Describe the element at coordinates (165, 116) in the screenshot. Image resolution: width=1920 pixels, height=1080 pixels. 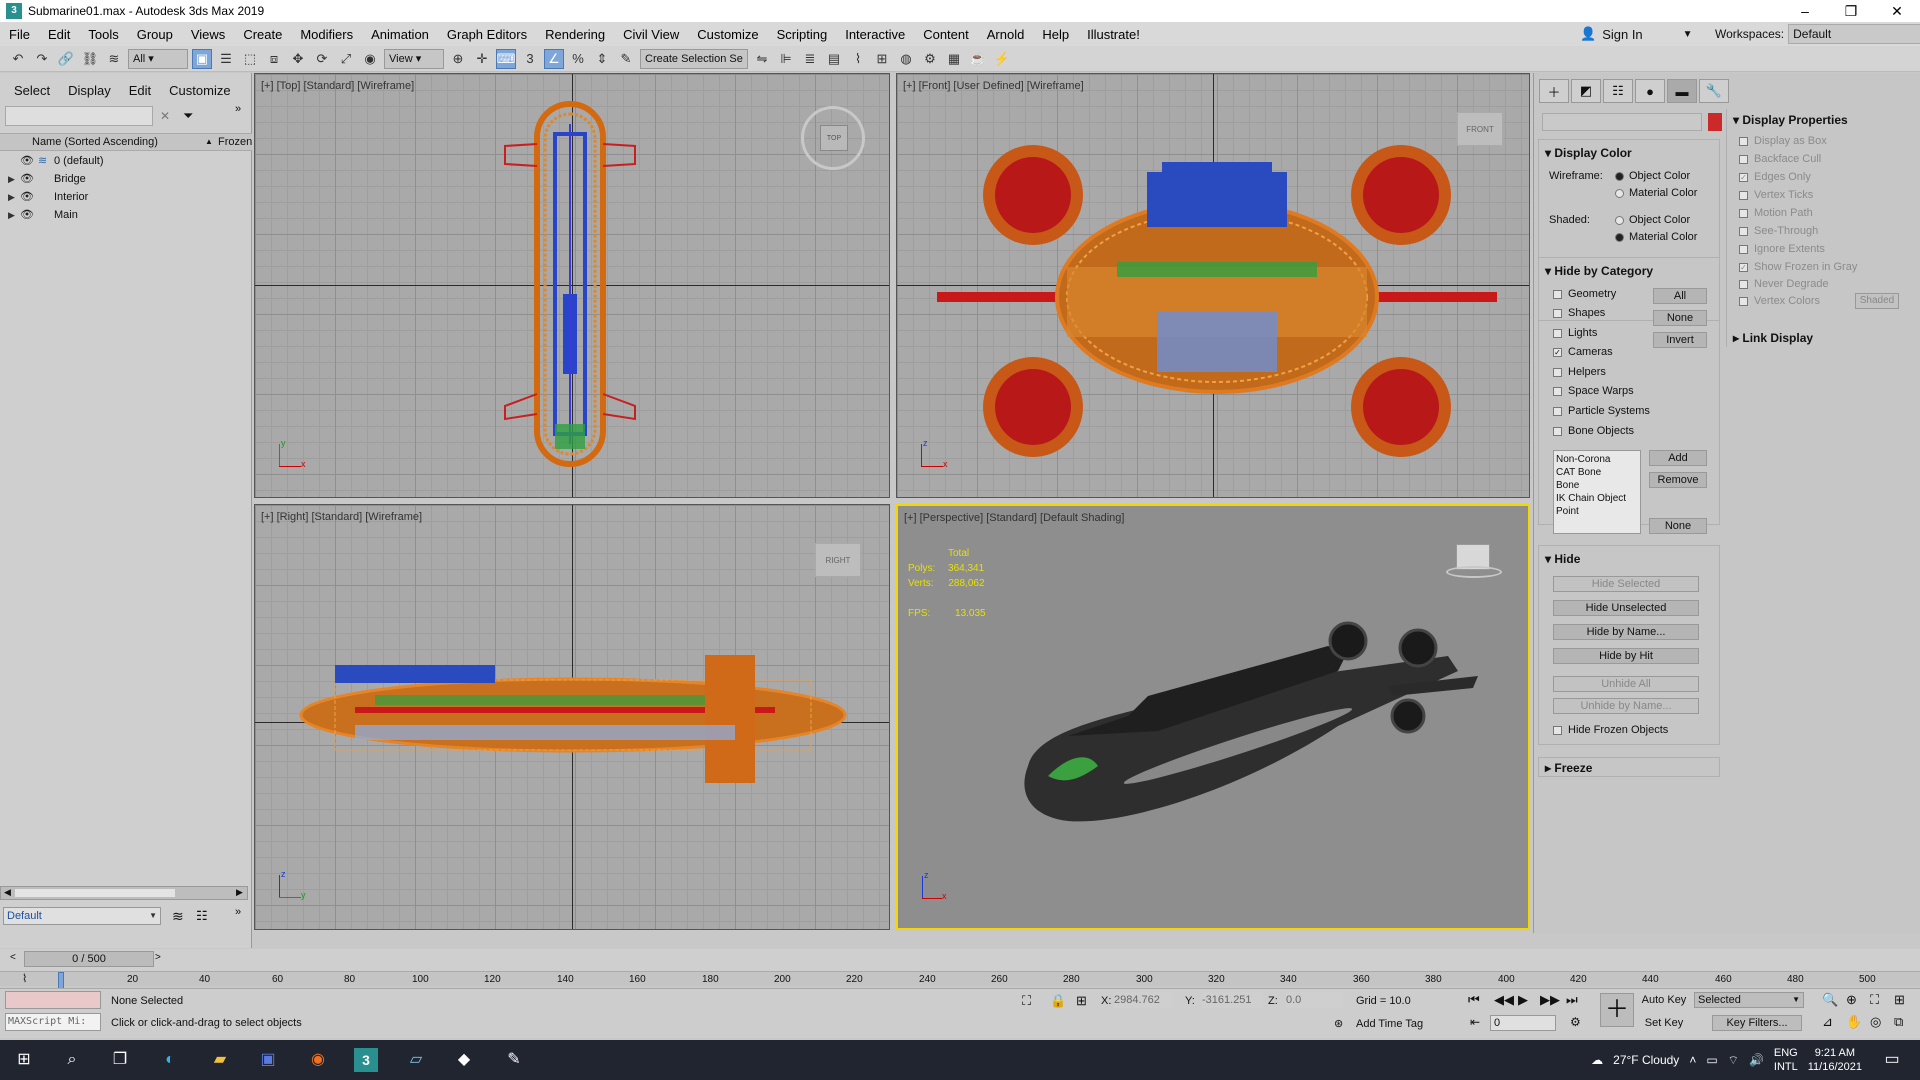
I see `clear-search-icon: ✕` at that location.